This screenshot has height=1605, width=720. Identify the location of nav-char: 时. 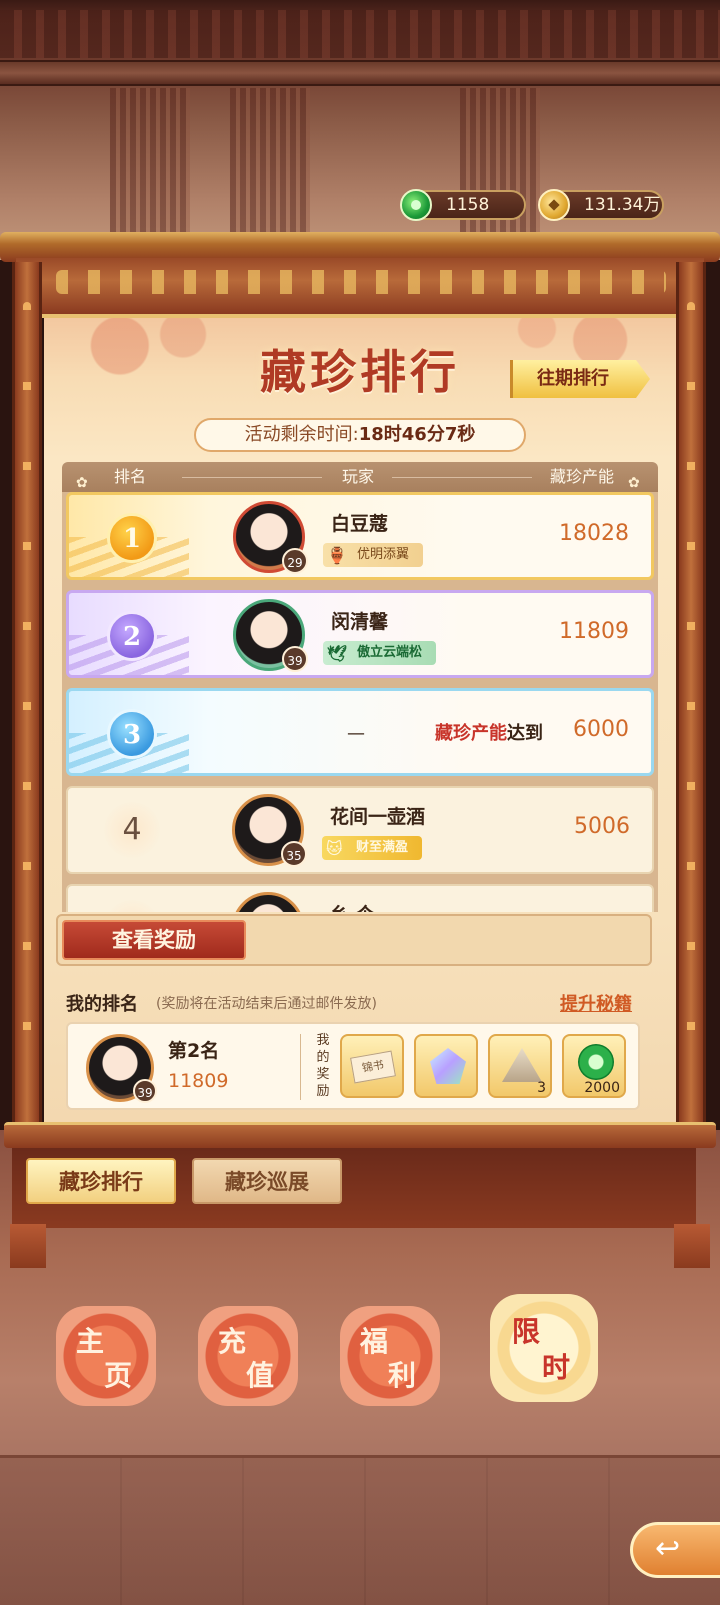
(556, 1367).